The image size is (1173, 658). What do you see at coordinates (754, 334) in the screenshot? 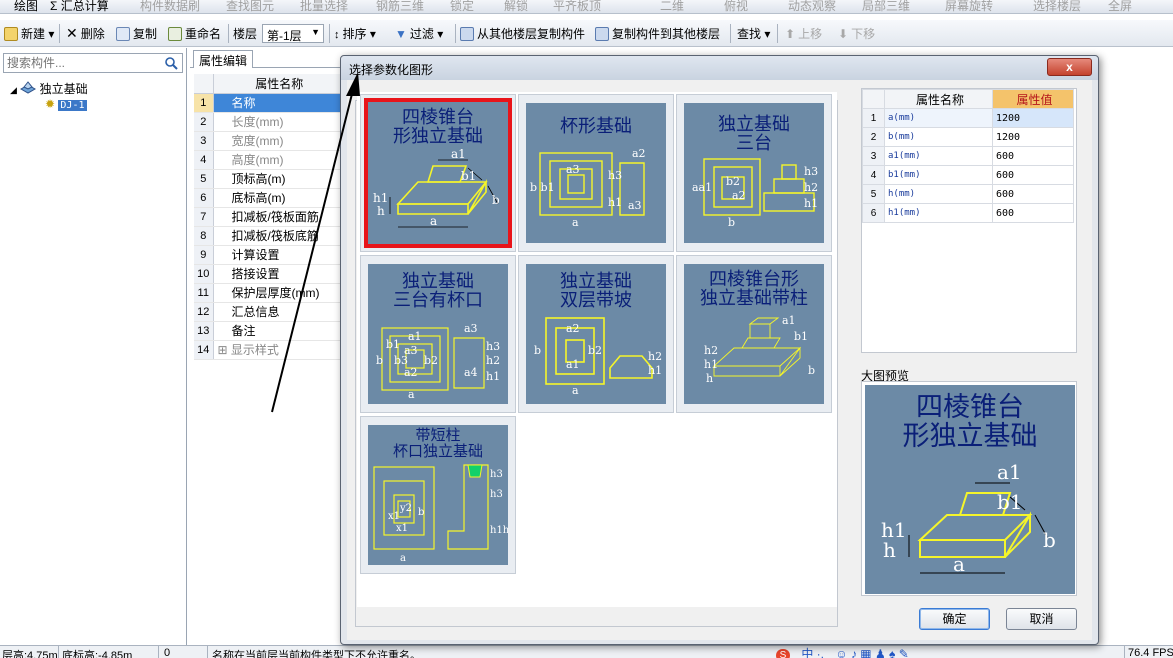
I see `shape-card-pyramid-with-column: 四棱锥台形 独立基础带柱 a1 b1 h2 h1 h b` at bounding box center [754, 334].